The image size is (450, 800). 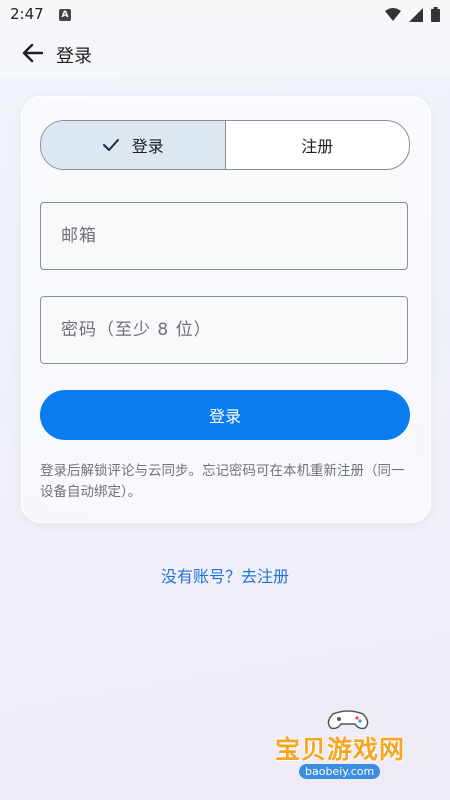 I want to click on password-field-container, so click(x=224, y=330).